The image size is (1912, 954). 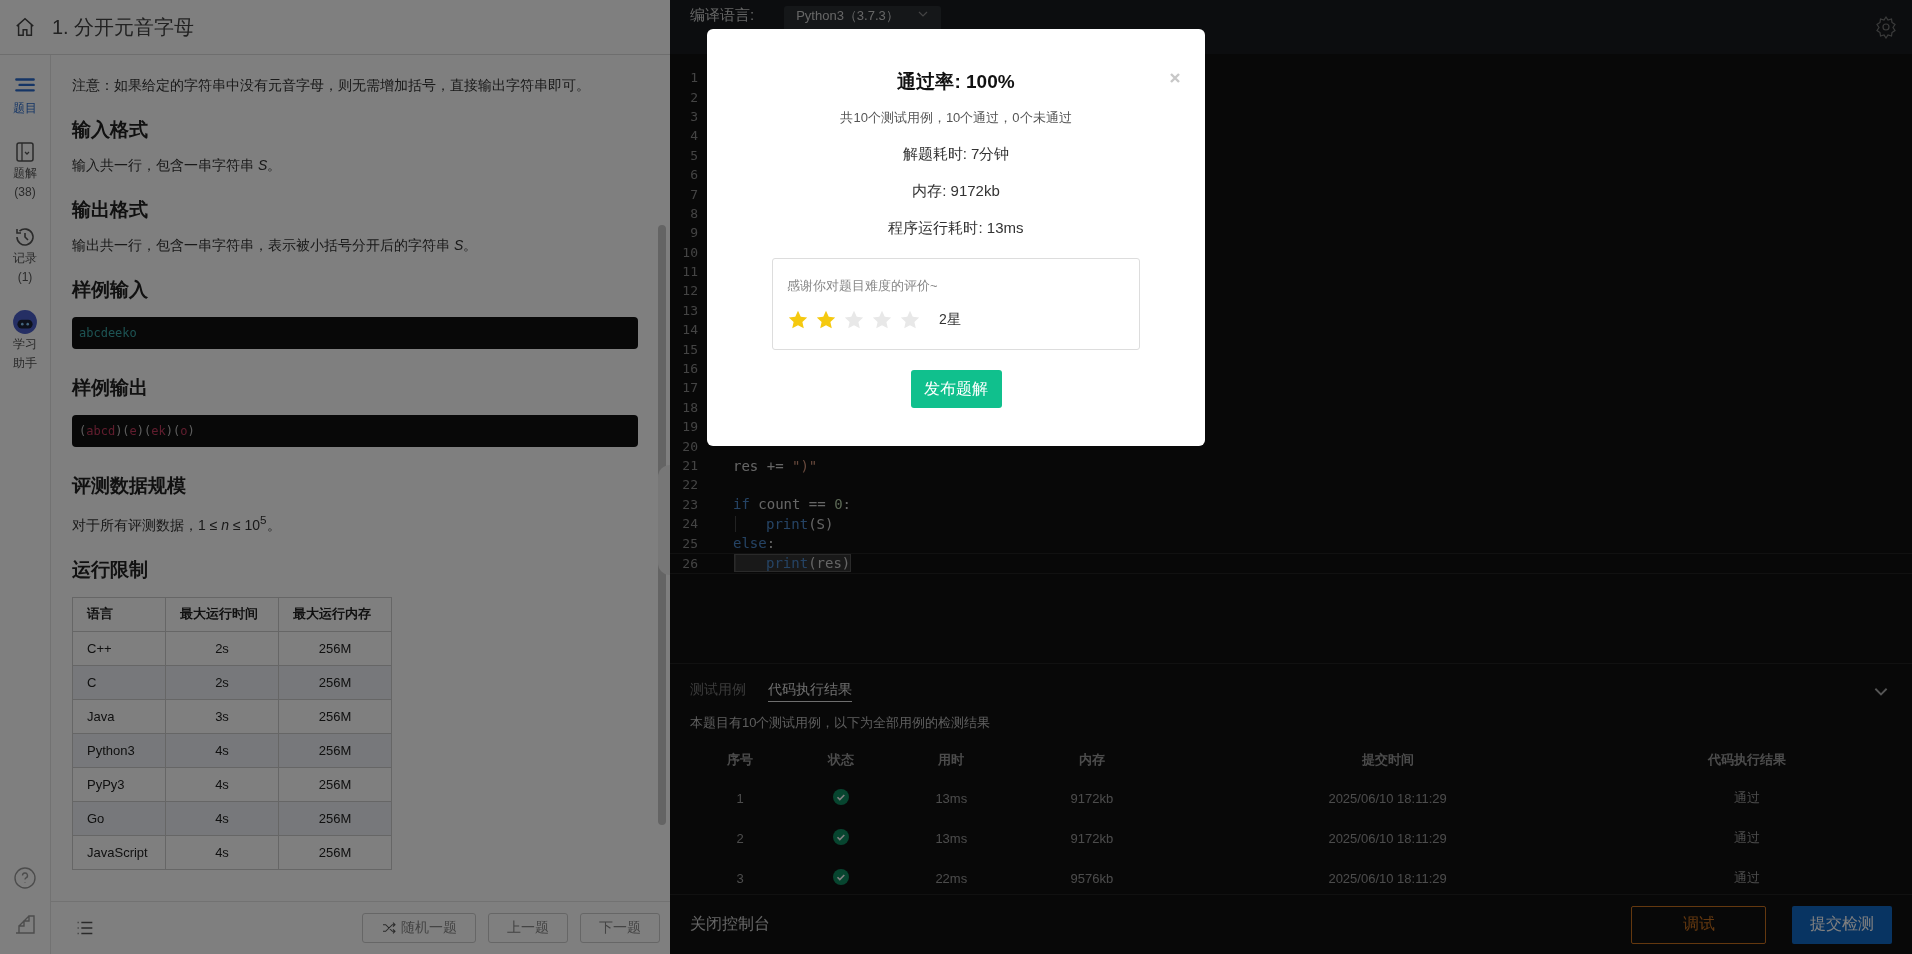 I want to click on section-heading: 样例输入, so click(x=110, y=290).